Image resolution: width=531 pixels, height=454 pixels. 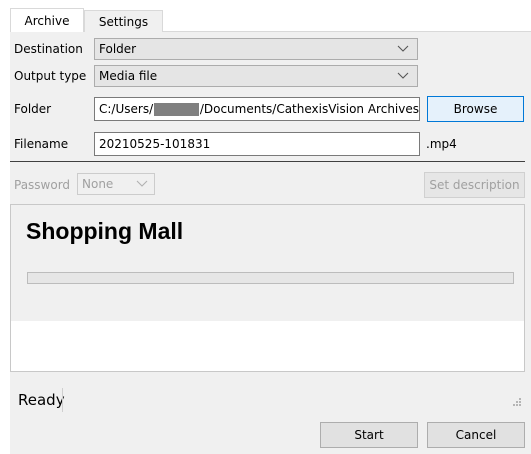 I want to click on filename-field: 20210525-101831, so click(x=257, y=144).